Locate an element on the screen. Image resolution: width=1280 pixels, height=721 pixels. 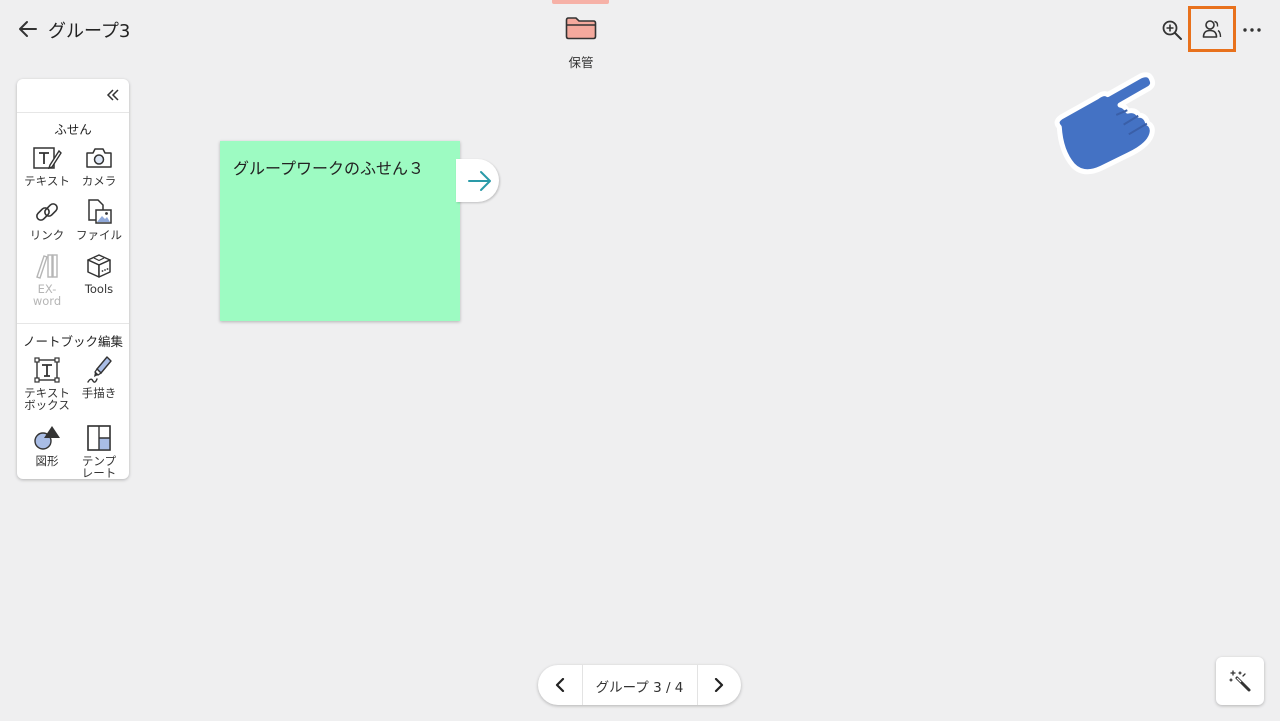
storage-button: 保管 is located at coordinates (581, 36).